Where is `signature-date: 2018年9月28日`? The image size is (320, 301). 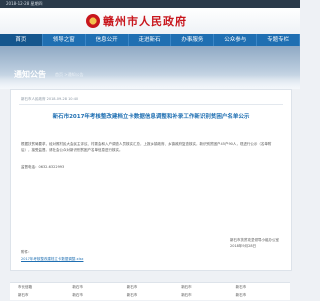
signature-date: 2018年9月28日 is located at coordinates (243, 246).